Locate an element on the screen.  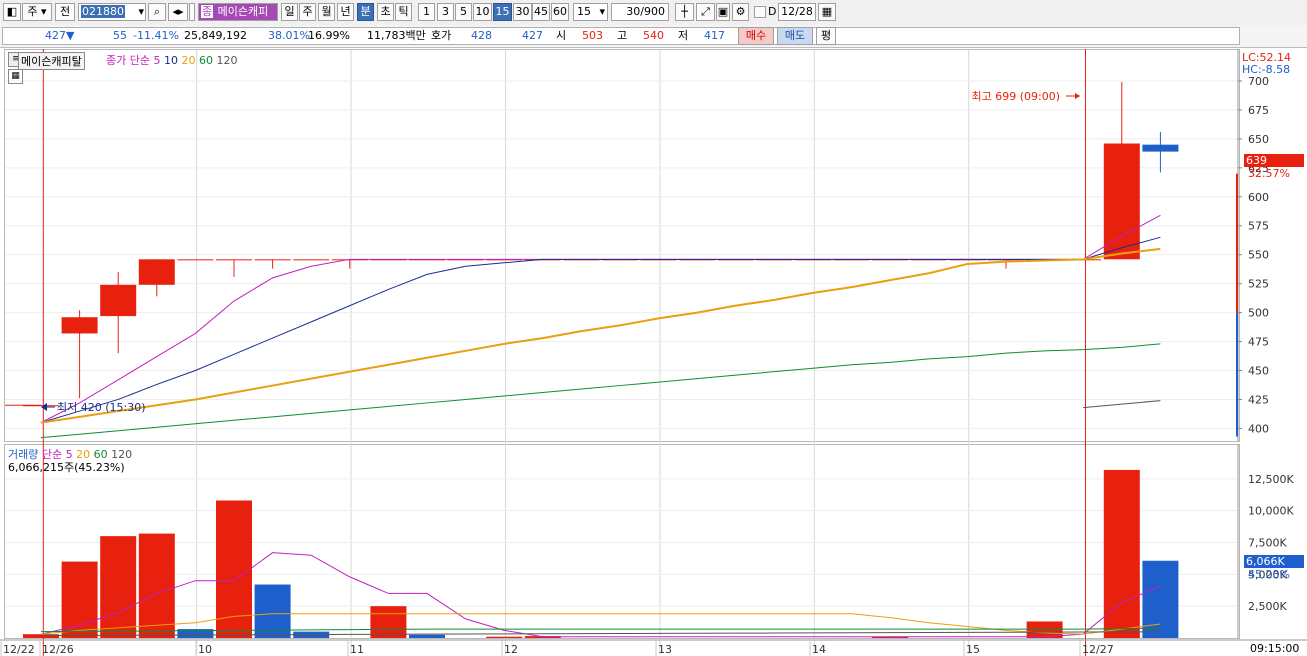
clock-label: 09:15:00 is located at coordinates (1275, 648).